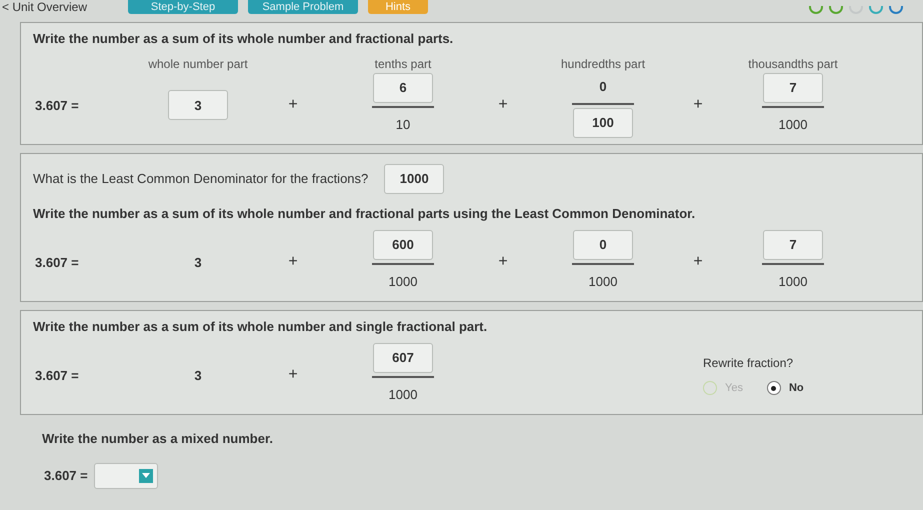  I want to click on instruction-text: Write the number as a sum of its whole number and single fractional part., so click(260, 327).